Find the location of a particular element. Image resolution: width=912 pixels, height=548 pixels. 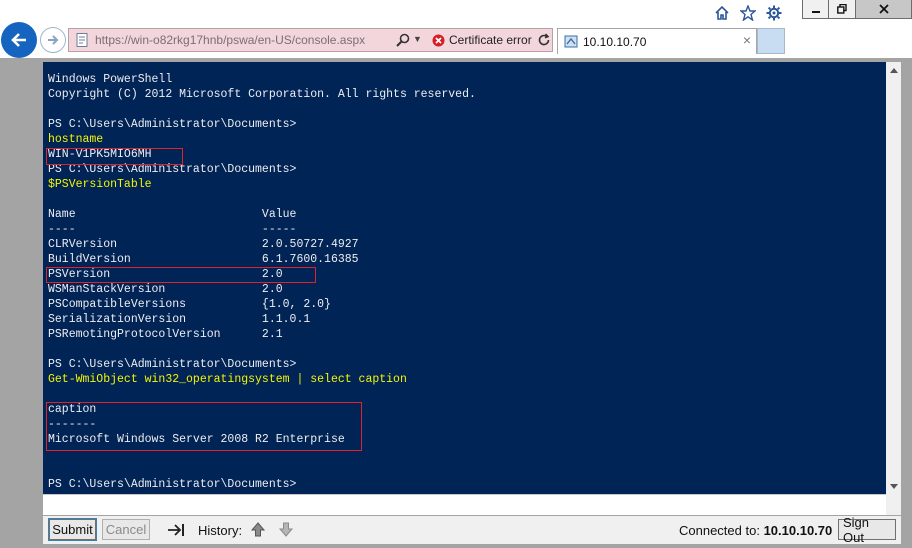

scroll-up-icon is located at coordinates (893, 69).